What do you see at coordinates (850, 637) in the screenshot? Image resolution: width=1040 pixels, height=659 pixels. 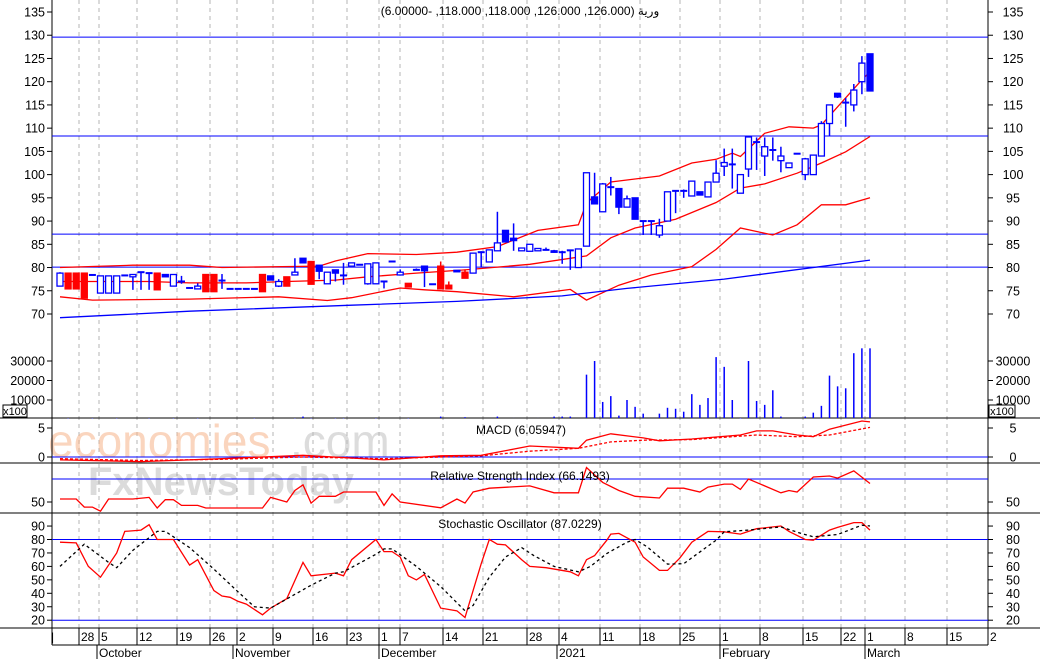 I see `week-label: 22` at bounding box center [850, 637].